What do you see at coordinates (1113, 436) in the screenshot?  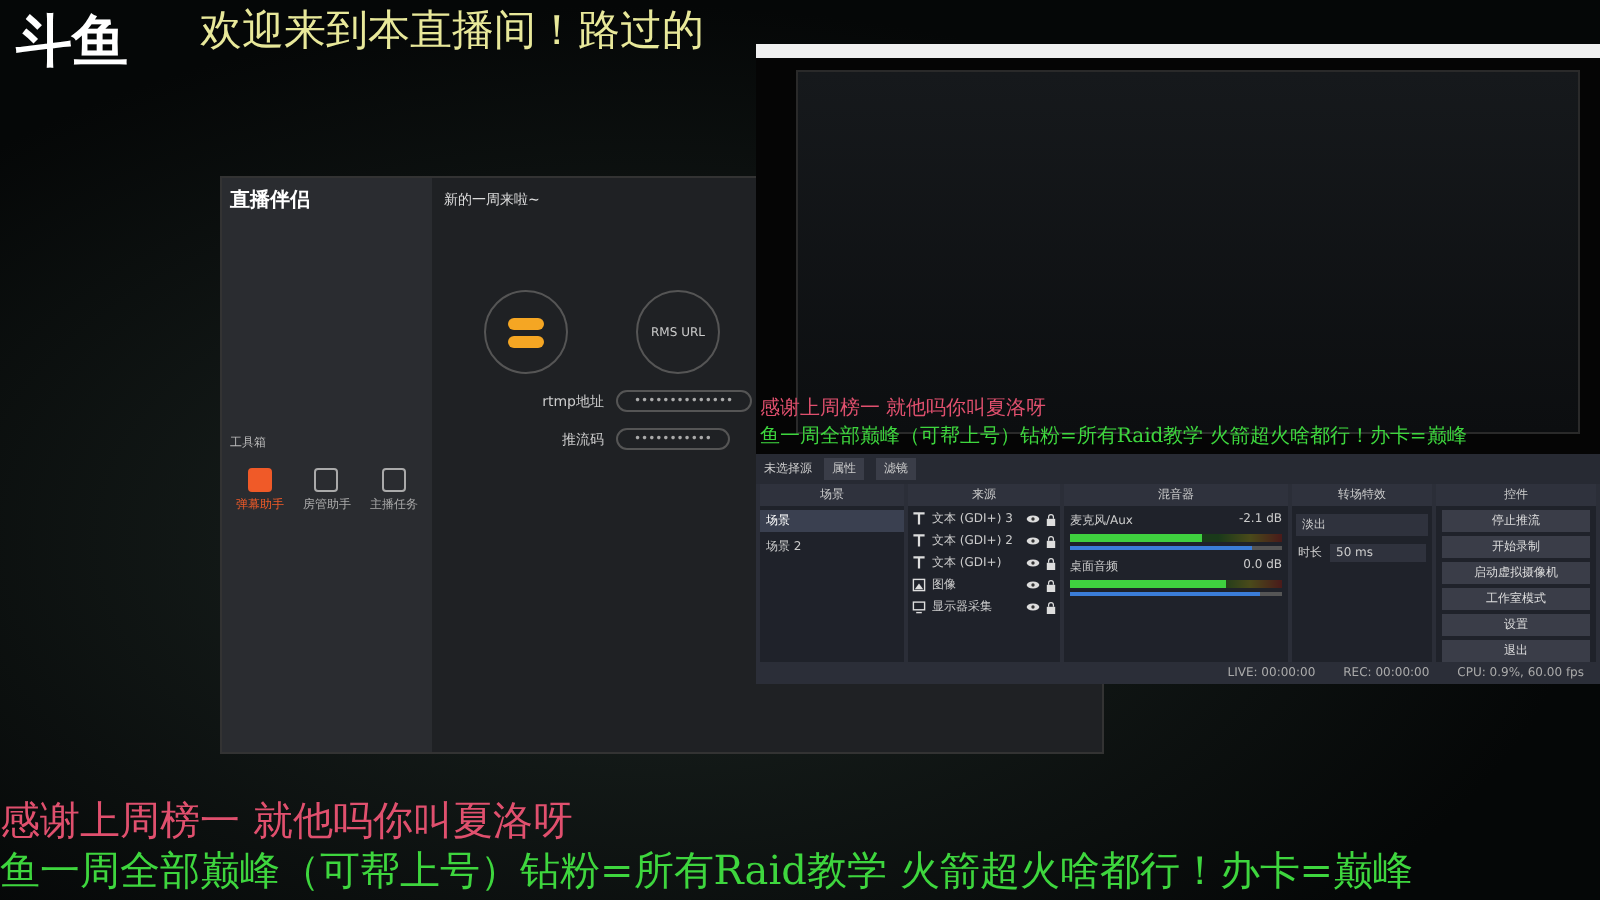 I see `preview-caption: 鱼一周全部巅峰（可帮上号）钻粉=所有Raid教学 火箭超火啥都行！办卡=巅峰` at bounding box center [1113, 436].